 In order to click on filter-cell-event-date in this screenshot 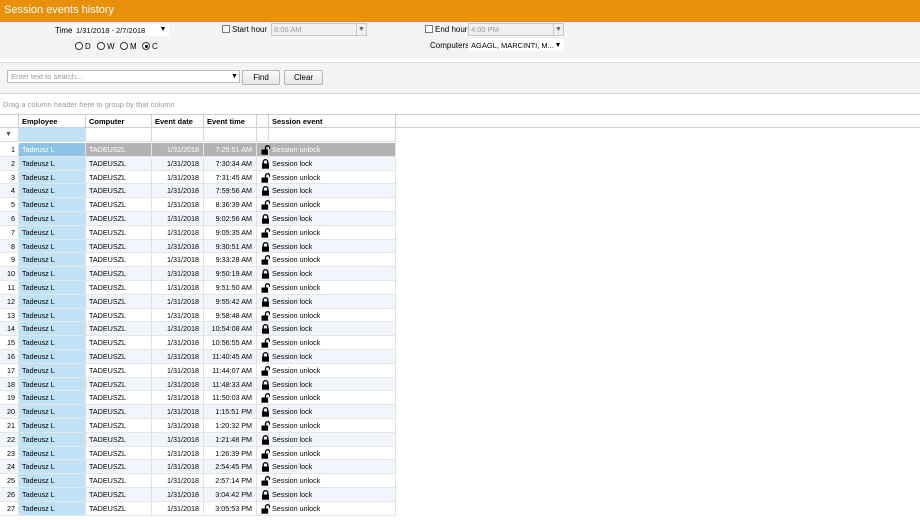, I will do `click(178, 134)`.